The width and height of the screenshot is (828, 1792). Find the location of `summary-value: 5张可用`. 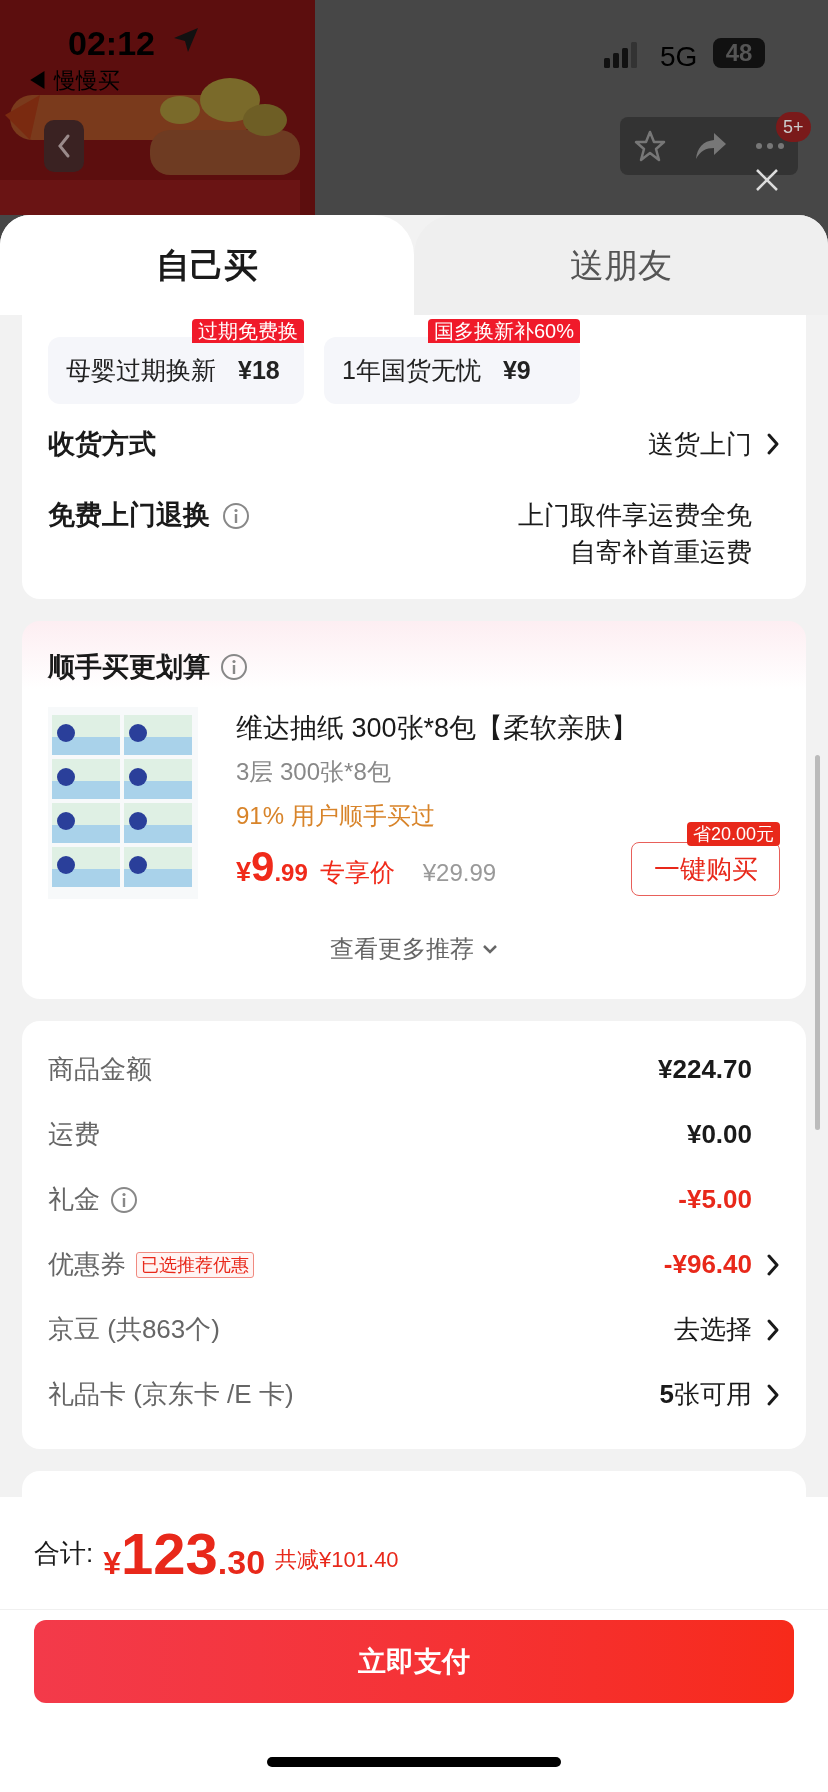

summary-value: 5张可用 is located at coordinates (705, 1394).